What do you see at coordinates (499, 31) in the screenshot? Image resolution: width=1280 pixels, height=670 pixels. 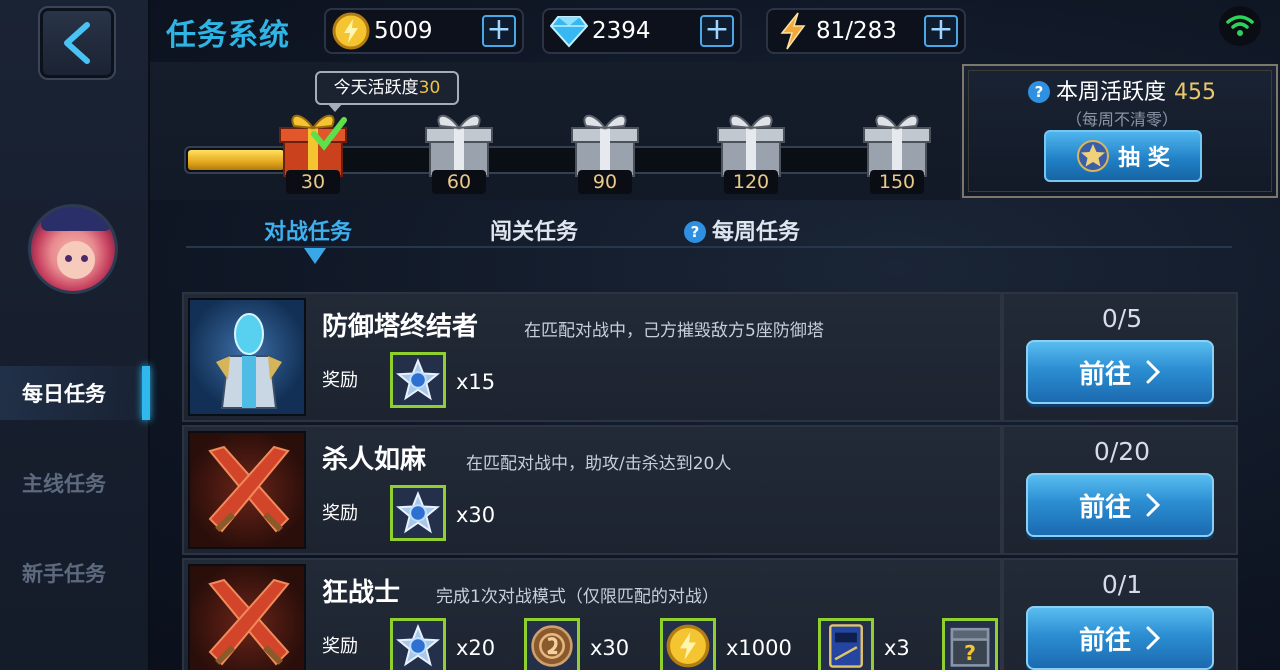 I see `add-gold-button: +` at bounding box center [499, 31].